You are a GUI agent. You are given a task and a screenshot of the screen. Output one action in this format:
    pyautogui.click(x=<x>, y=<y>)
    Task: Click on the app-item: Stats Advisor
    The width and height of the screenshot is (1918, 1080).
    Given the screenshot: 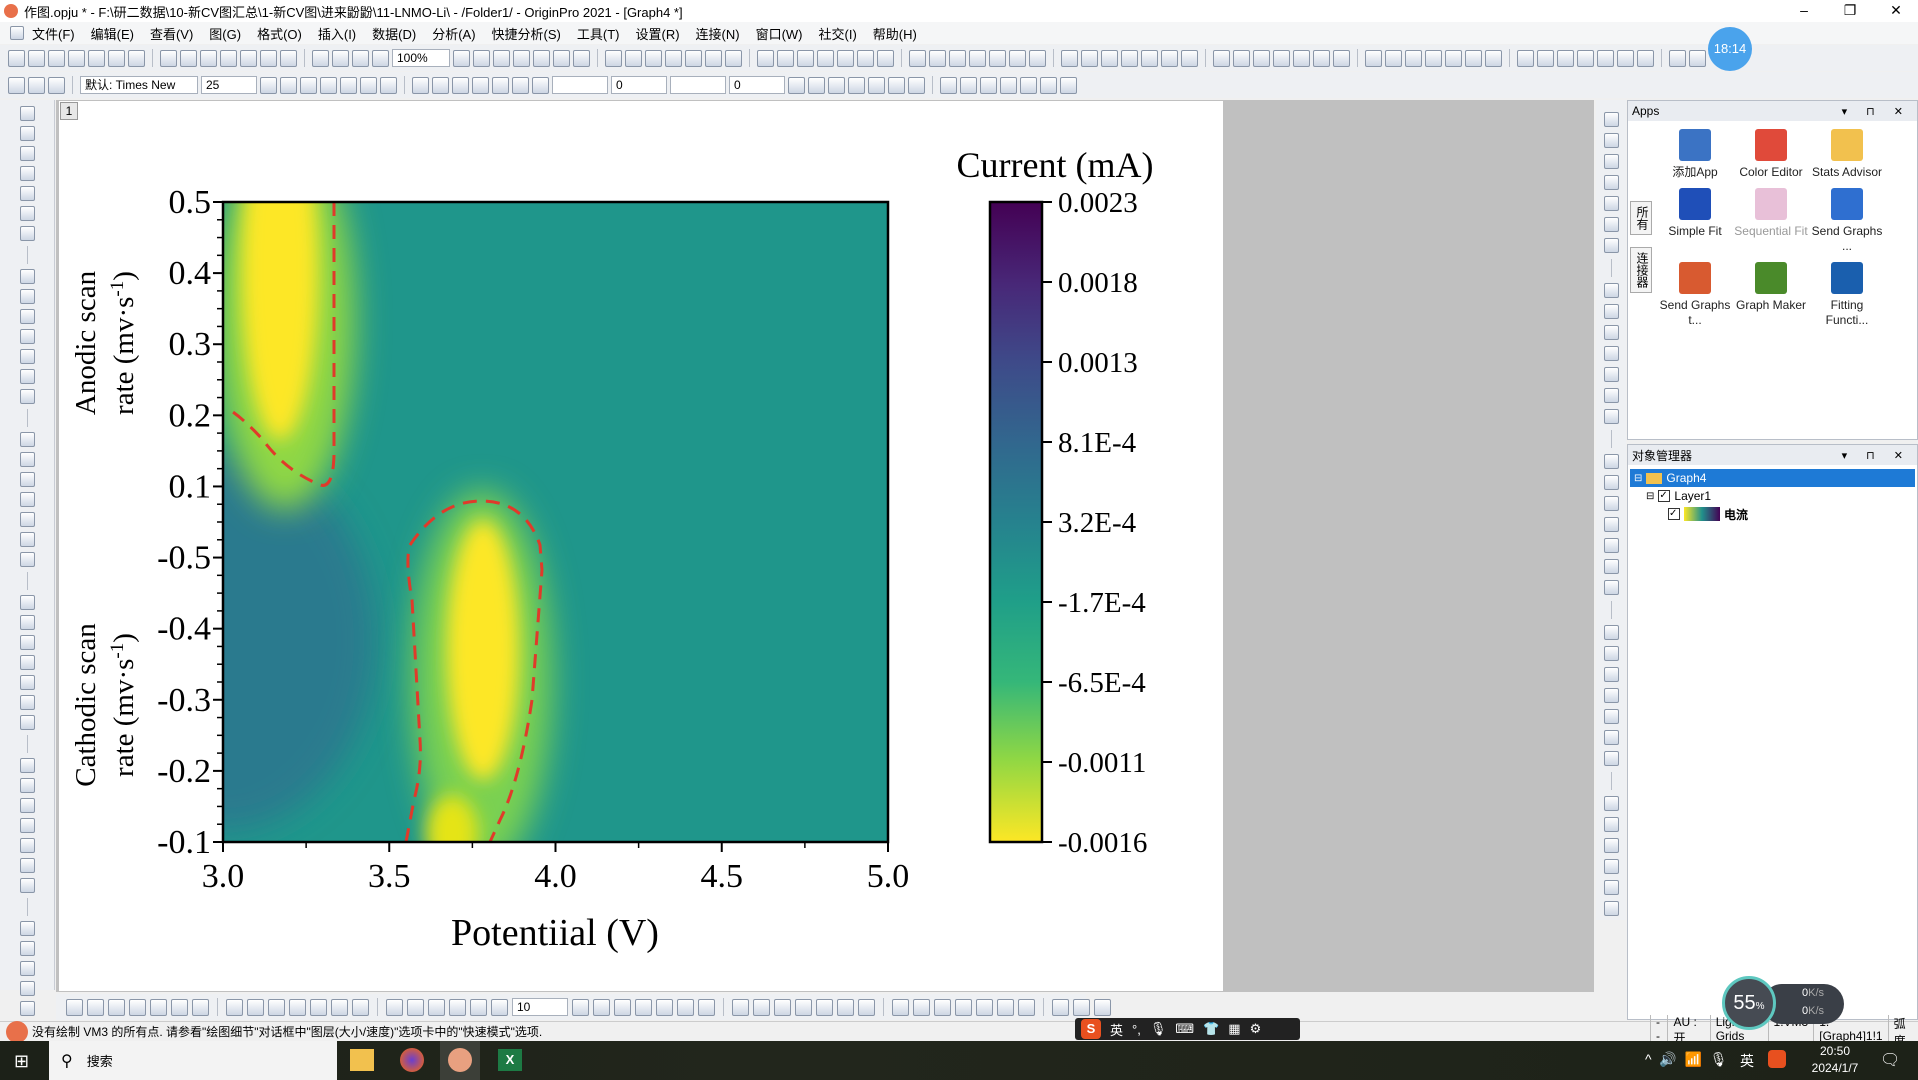 What is the action you would take?
    pyautogui.click(x=1847, y=154)
    